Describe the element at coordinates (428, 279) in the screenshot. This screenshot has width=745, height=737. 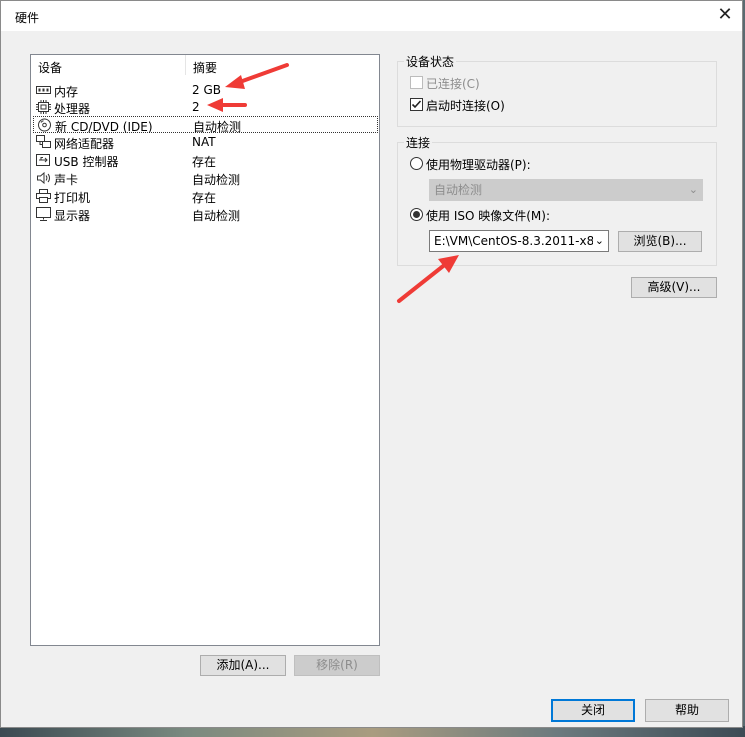
I see `annotation-arrow-iso` at that location.